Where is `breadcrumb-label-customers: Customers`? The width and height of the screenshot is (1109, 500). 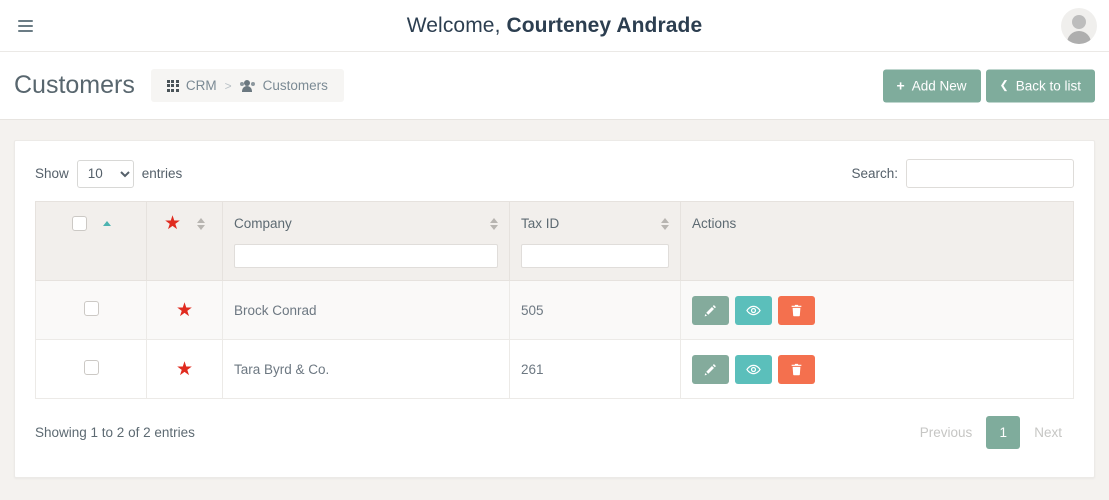 breadcrumb-label-customers: Customers is located at coordinates (295, 85).